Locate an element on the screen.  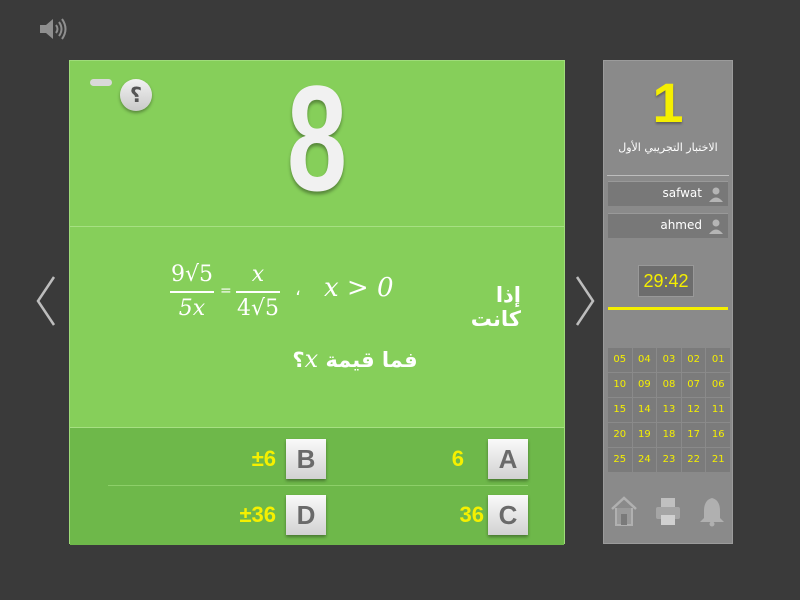
home-icon is located at coordinates (624, 511).